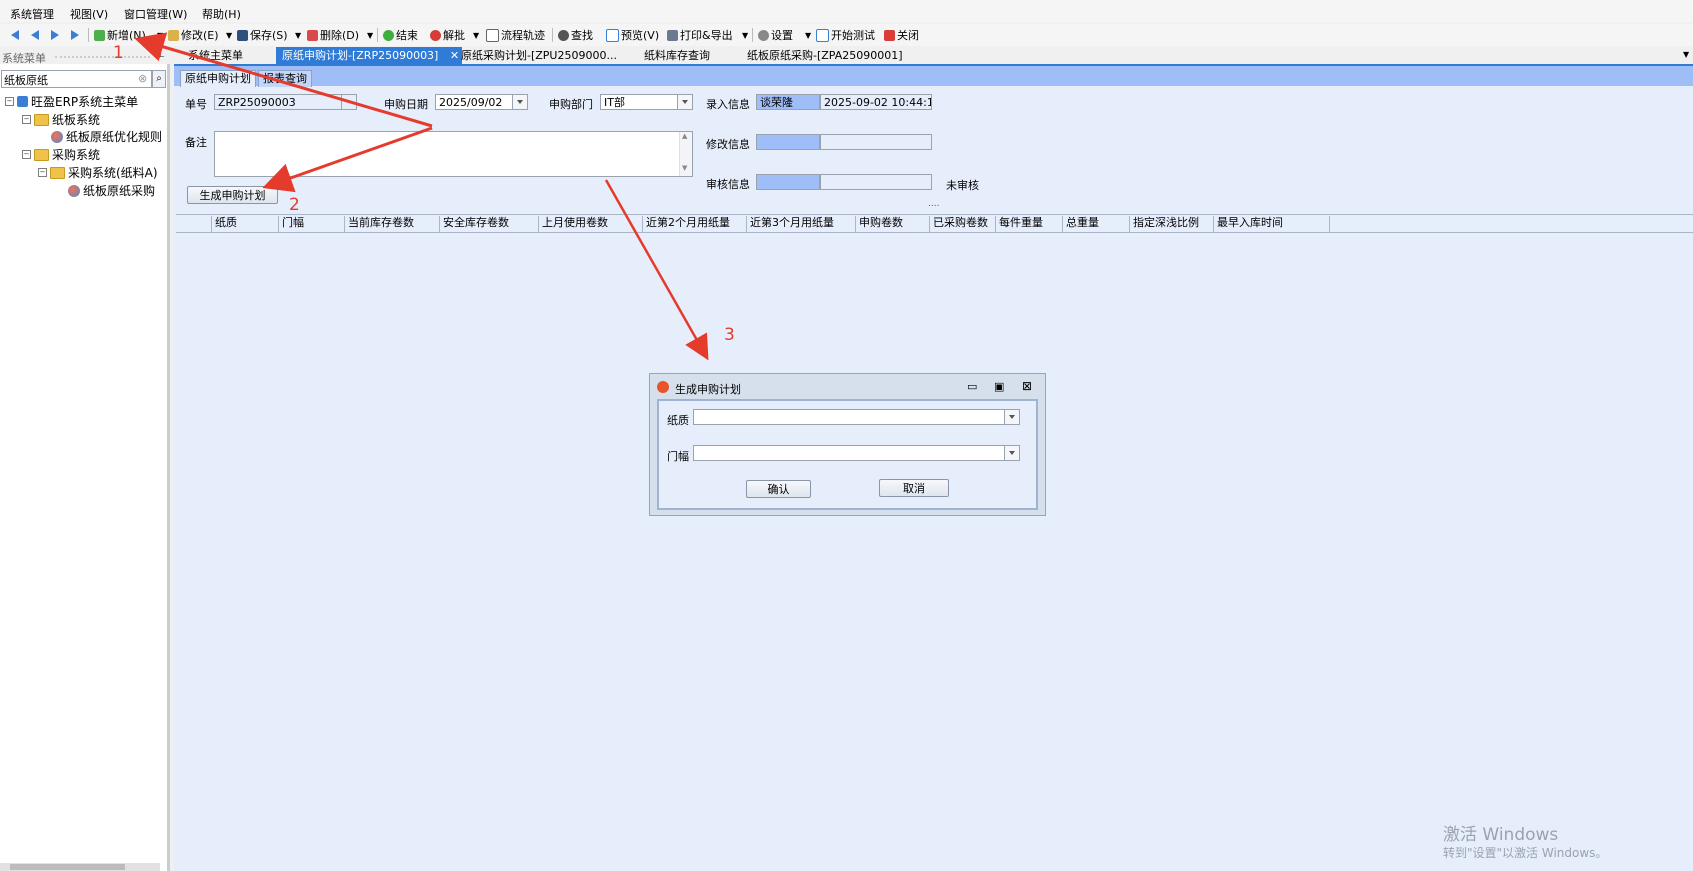  Describe the element at coordinates (294, 205) in the screenshot. I see `annotation-step2: 2` at that location.